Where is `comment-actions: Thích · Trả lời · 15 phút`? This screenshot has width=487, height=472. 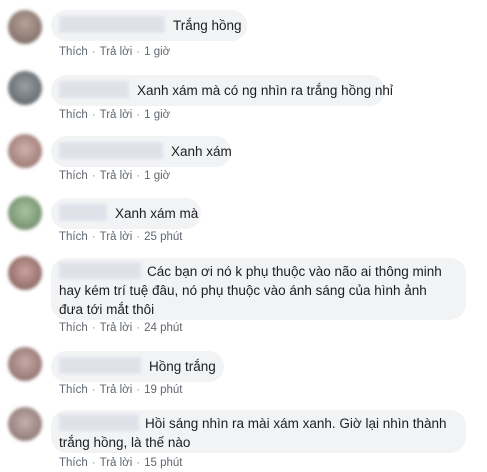 comment-actions: Thích · Trả lời · 15 phút is located at coordinates (121, 463).